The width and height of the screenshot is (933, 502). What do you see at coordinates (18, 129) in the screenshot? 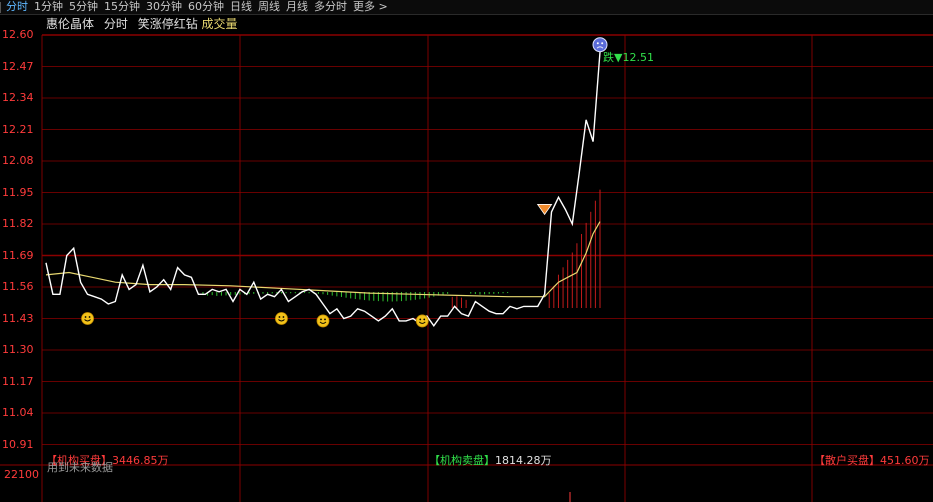
I see `price-tick-label: 12.21` at bounding box center [18, 129].